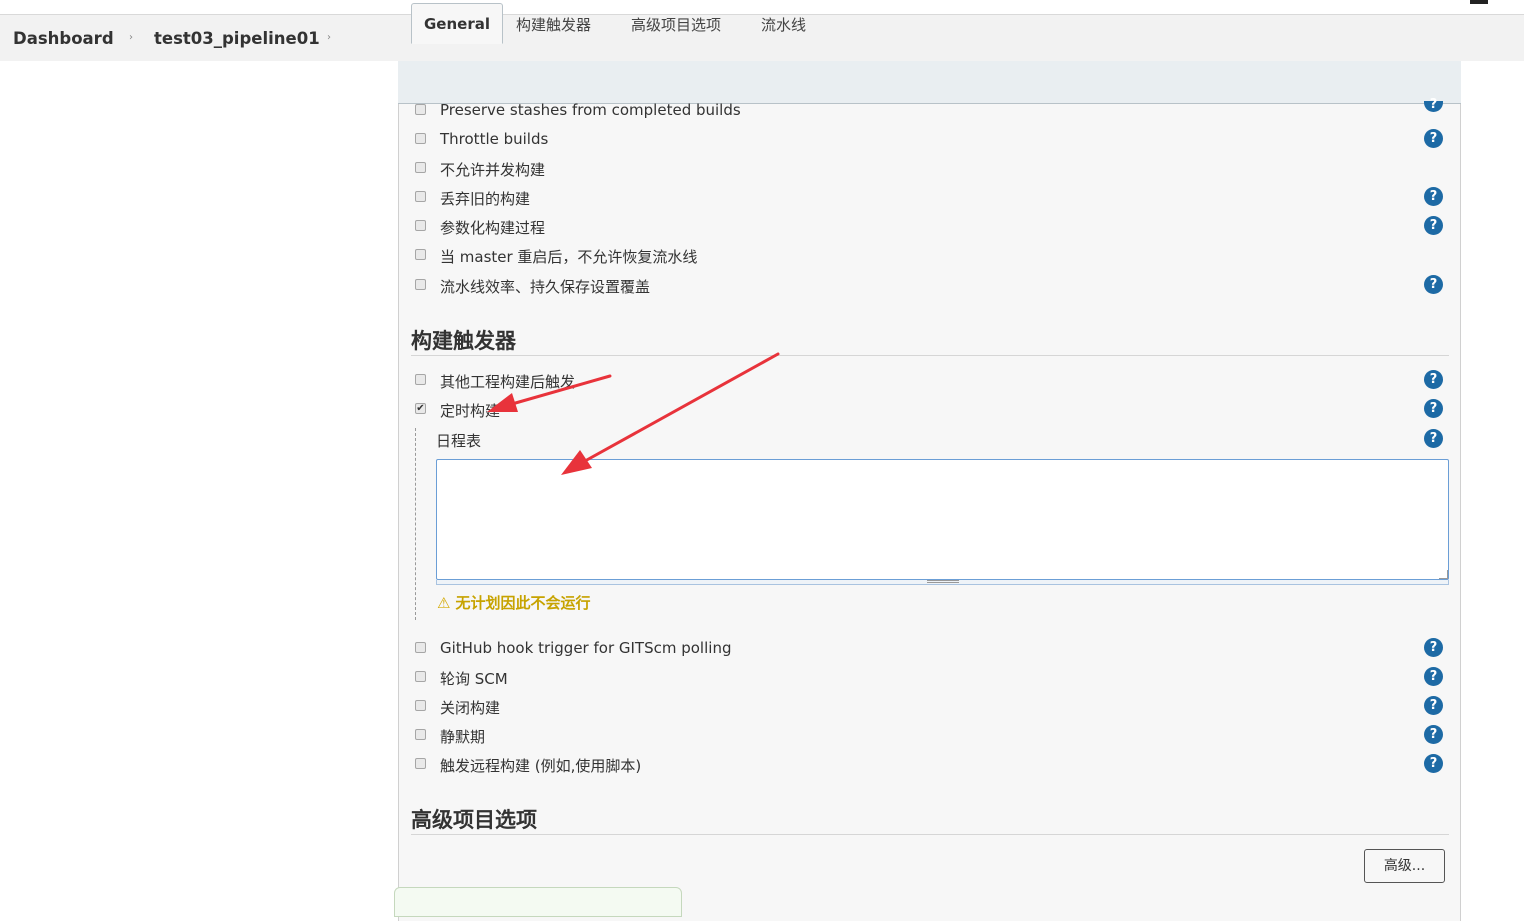 This screenshot has height=921, width=1524. Describe the element at coordinates (494, 139) in the screenshot. I see `option-label: Throttle builds` at that location.